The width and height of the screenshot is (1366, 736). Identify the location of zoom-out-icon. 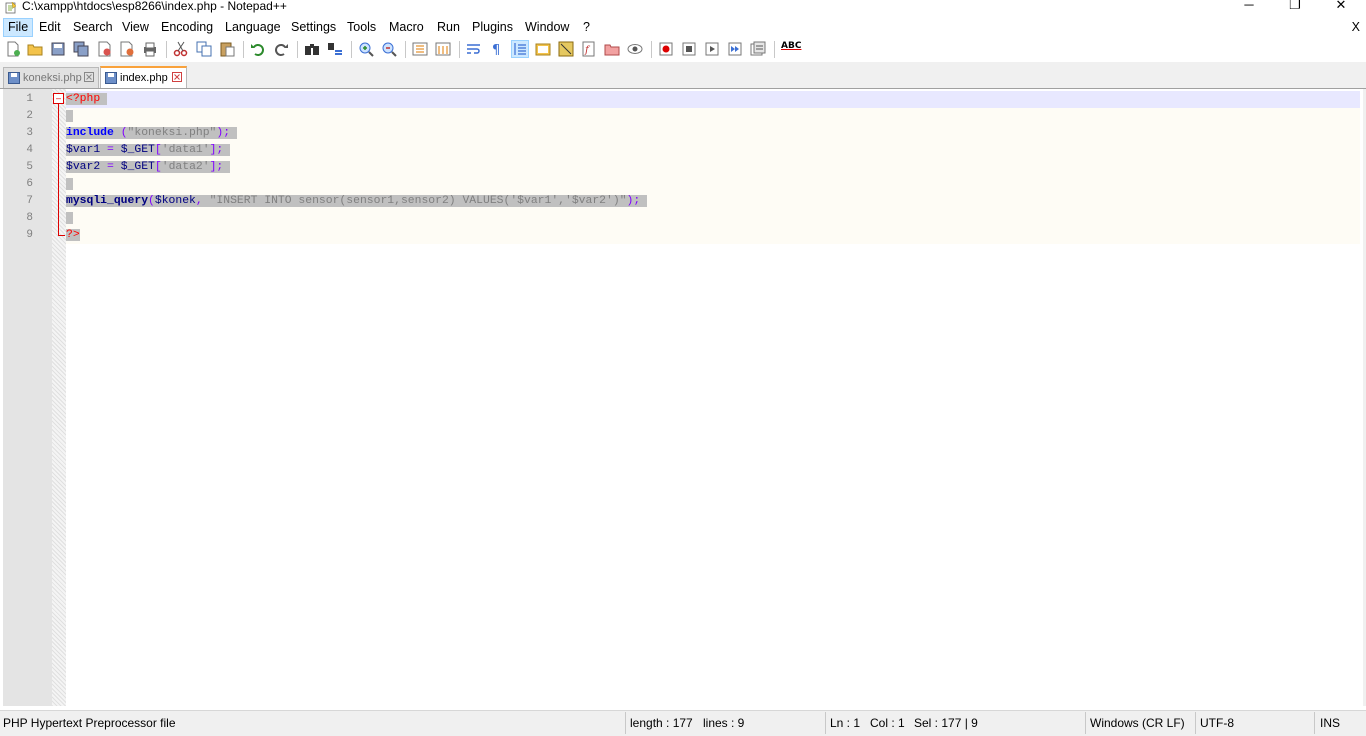
(389, 49).